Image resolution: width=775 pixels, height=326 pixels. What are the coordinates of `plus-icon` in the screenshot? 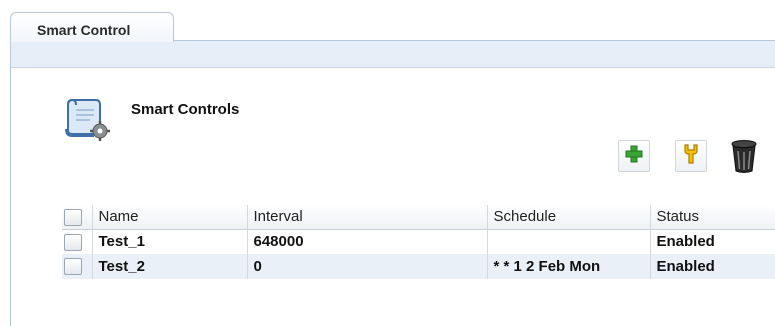 It's located at (634, 156).